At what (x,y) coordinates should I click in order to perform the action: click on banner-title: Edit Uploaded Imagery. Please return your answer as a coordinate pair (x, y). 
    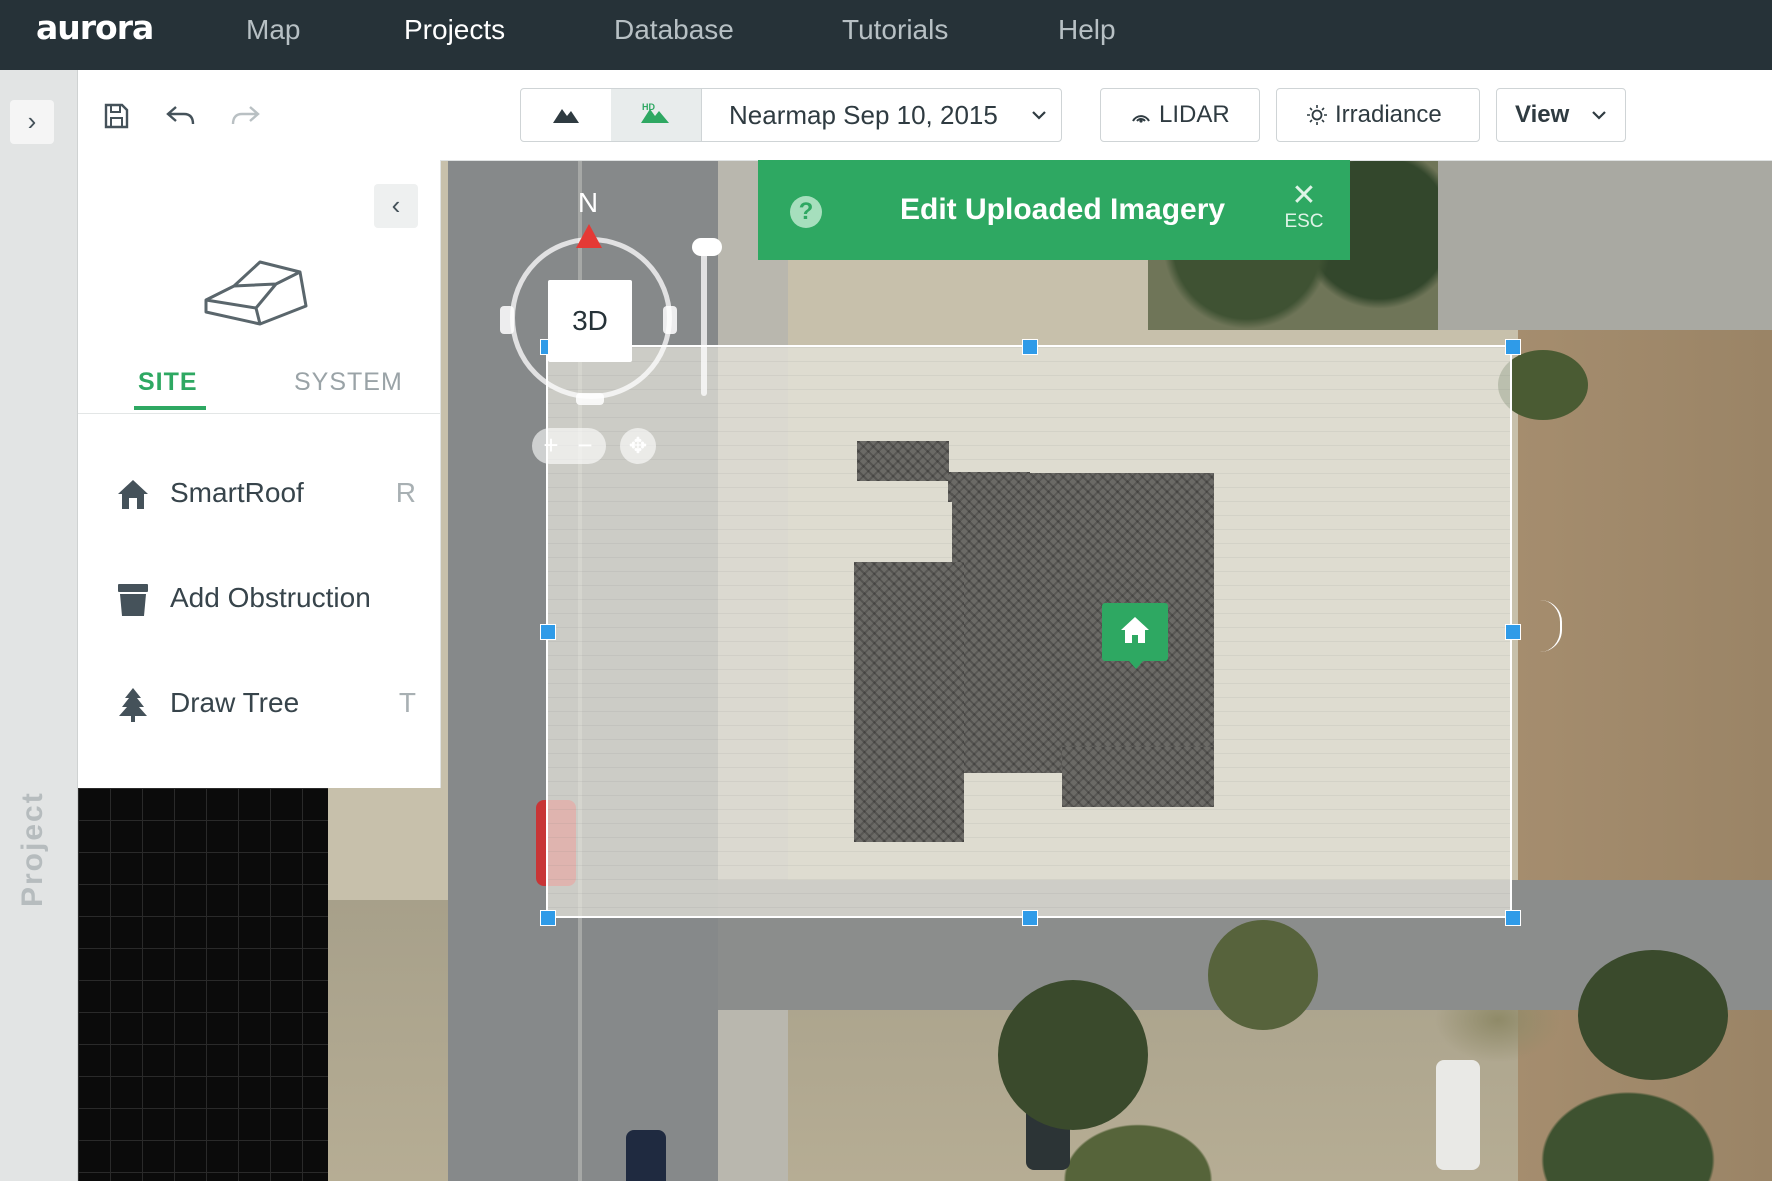
    Looking at the image, I should click on (1063, 209).